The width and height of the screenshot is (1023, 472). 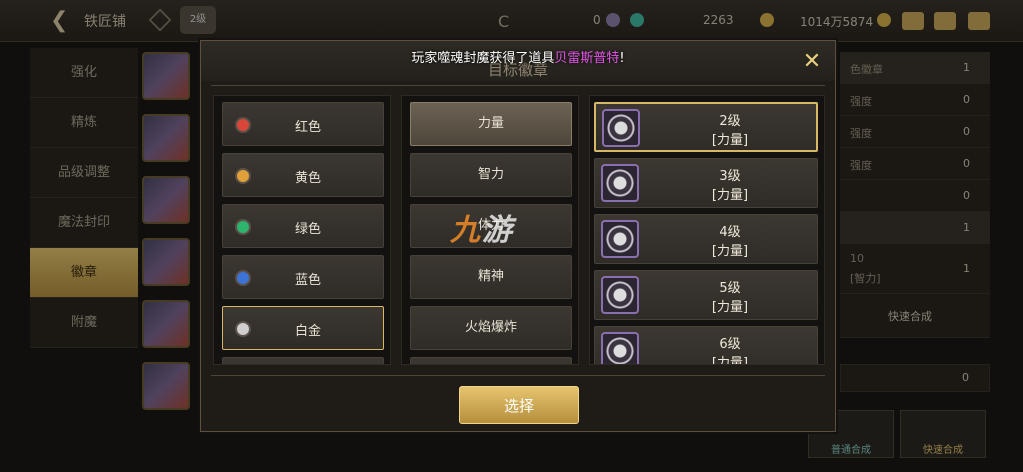 What do you see at coordinates (519, 405) in the screenshot?
I see `choose-button: 选择` at bounding box center [519, 405].